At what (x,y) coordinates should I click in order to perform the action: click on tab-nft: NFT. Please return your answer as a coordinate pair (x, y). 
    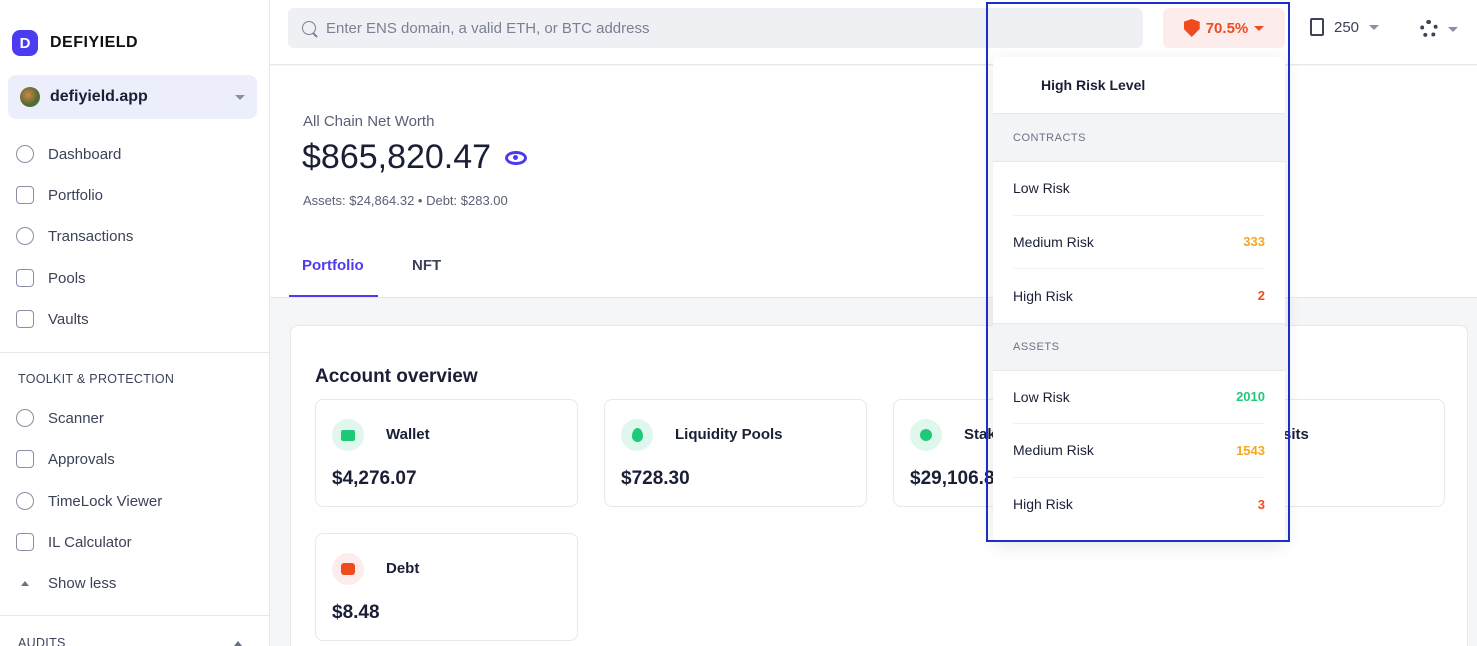
    Looking at the image, I should click on (426, 265).